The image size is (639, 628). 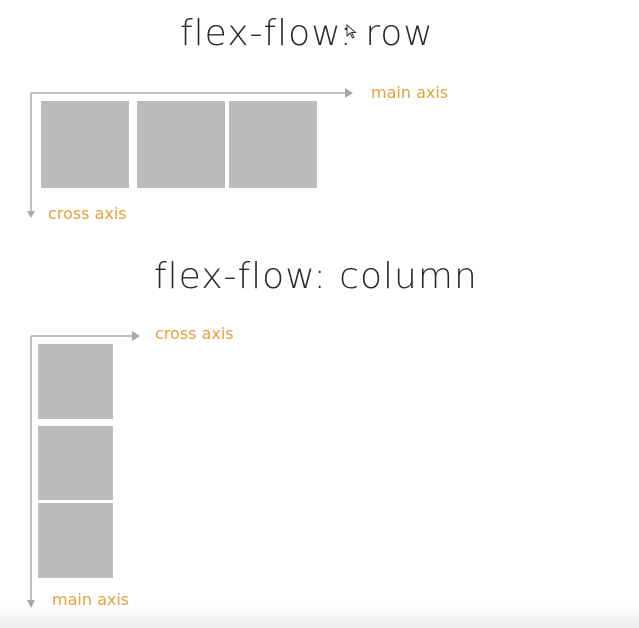 What do you see at coordinates (349, 93) in the screenshot?
I see `row-main-axis-arrow` at bounding box center [349, 93].